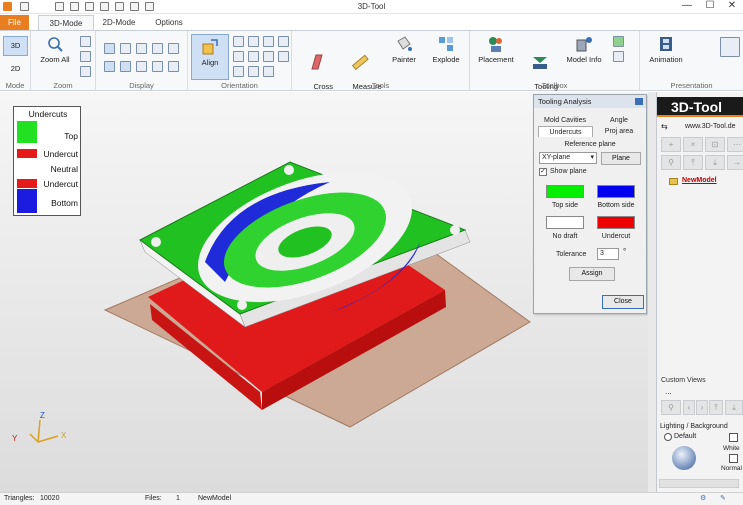 The height and width of the screenshot is (505, 743). What do you see at coordinates (592, 274) in the screenshot?
I see `assign-button: Assign` at bounding box center [592, 274].